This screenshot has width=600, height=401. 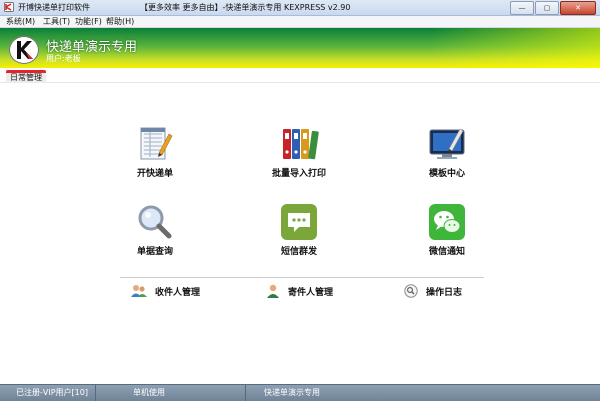 I want to click on maximize-button: ▢, so click(x=547, y=8).